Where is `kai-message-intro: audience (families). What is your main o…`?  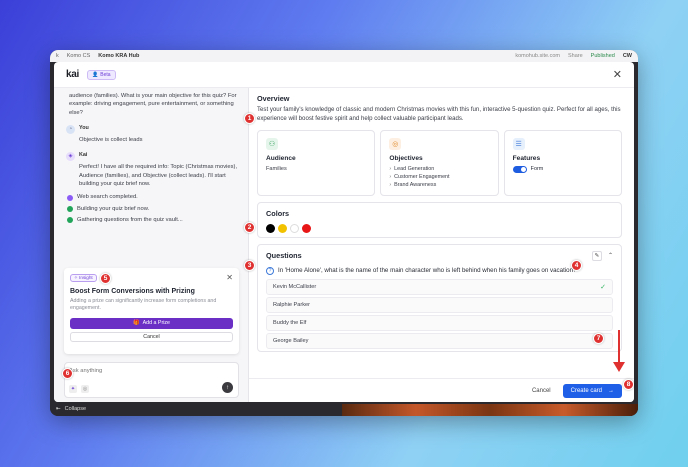
kai-message-intro: audience (families). What is your main o… is located at coordinates (153, 104).